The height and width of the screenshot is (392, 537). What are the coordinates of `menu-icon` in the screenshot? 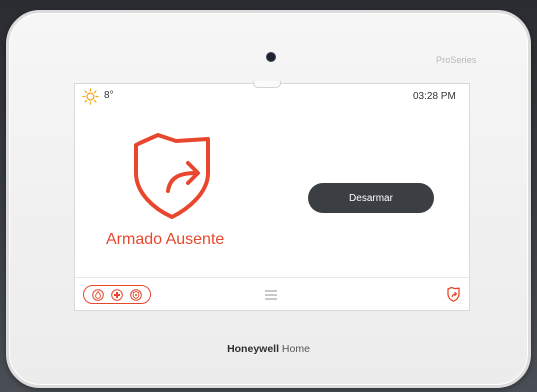 It's located at (271, 295).